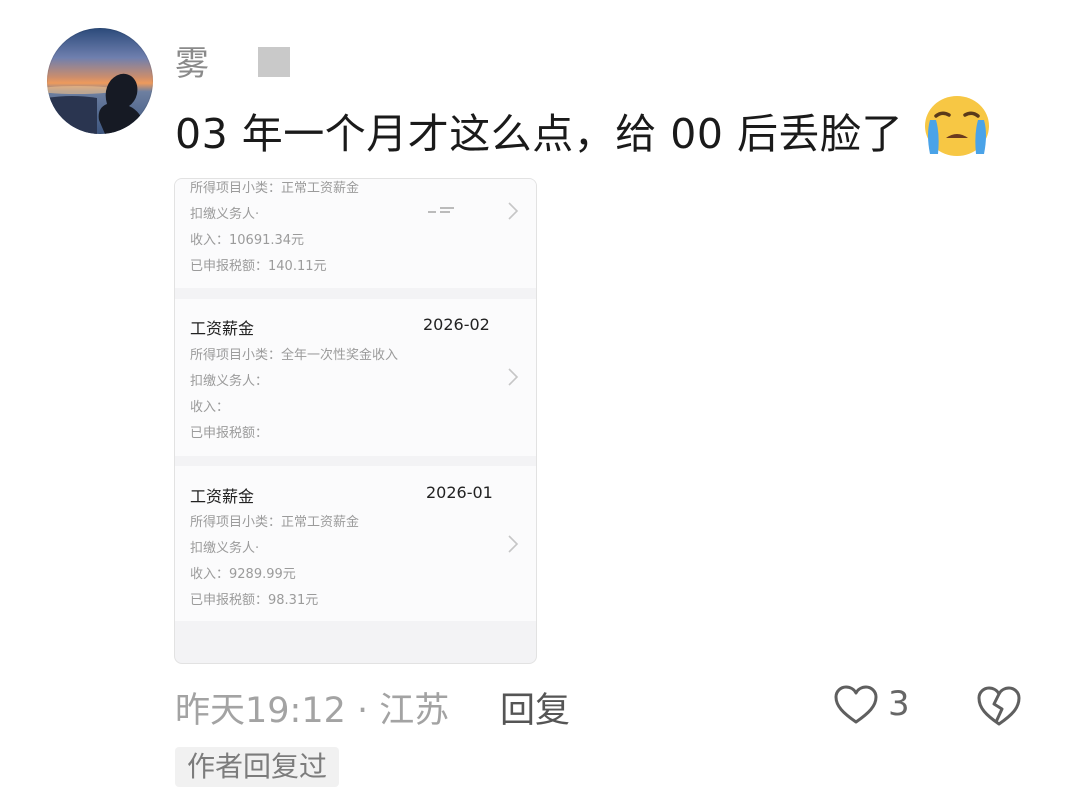 The height and width of the screenshot is (806, 1080). What do you see at coordinates (294, 355) in the screenshot?
I see `record-category: 所得项目小类：全年一次性奖金收入` at bounding box center [294, 355].